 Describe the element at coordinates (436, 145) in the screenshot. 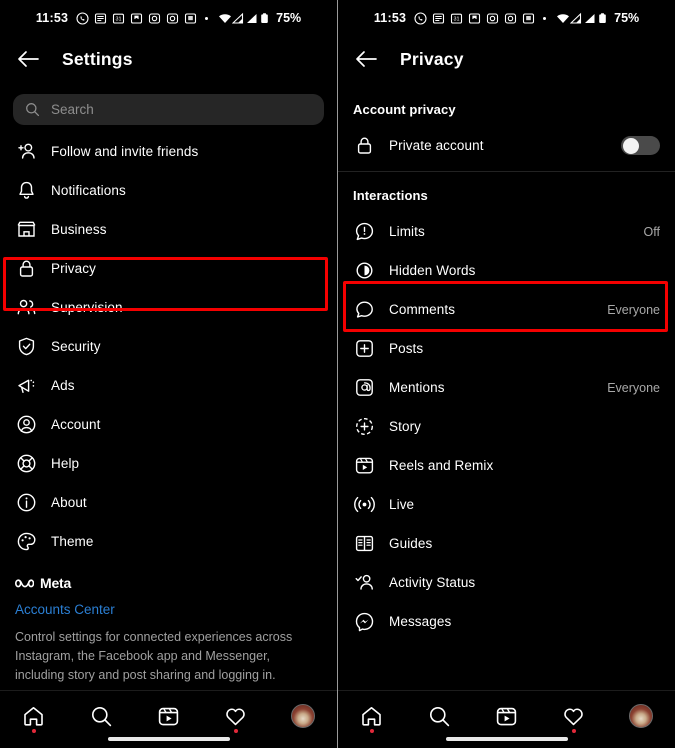

I see `privacy-item-label: Private account` at that location.